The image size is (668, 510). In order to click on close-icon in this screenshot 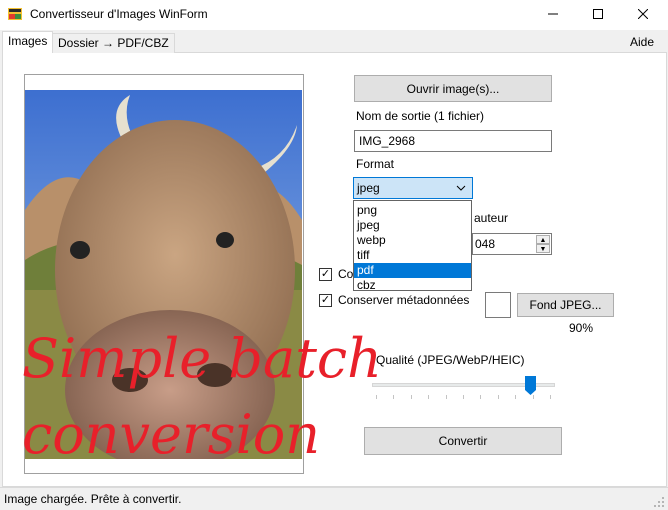, I will do `click(643, 15)`.